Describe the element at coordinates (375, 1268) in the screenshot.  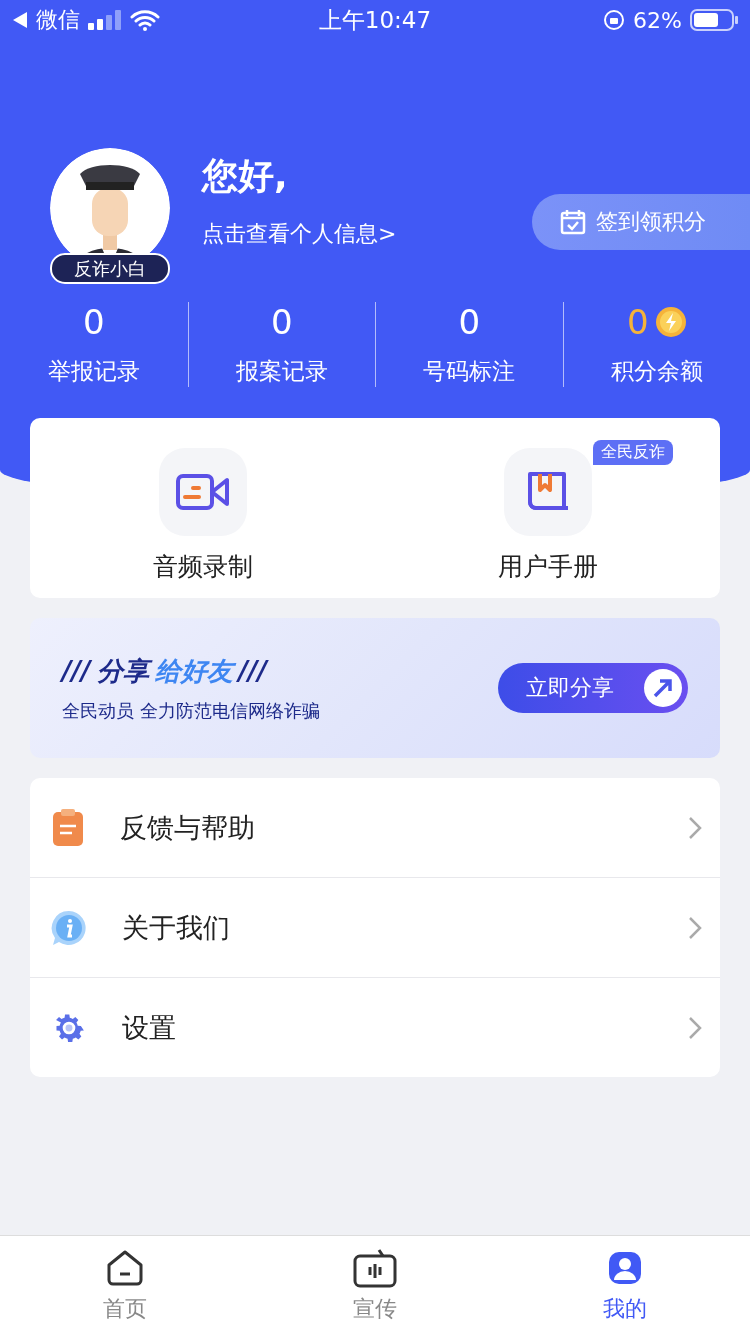
I see `tv-icon` at that location.